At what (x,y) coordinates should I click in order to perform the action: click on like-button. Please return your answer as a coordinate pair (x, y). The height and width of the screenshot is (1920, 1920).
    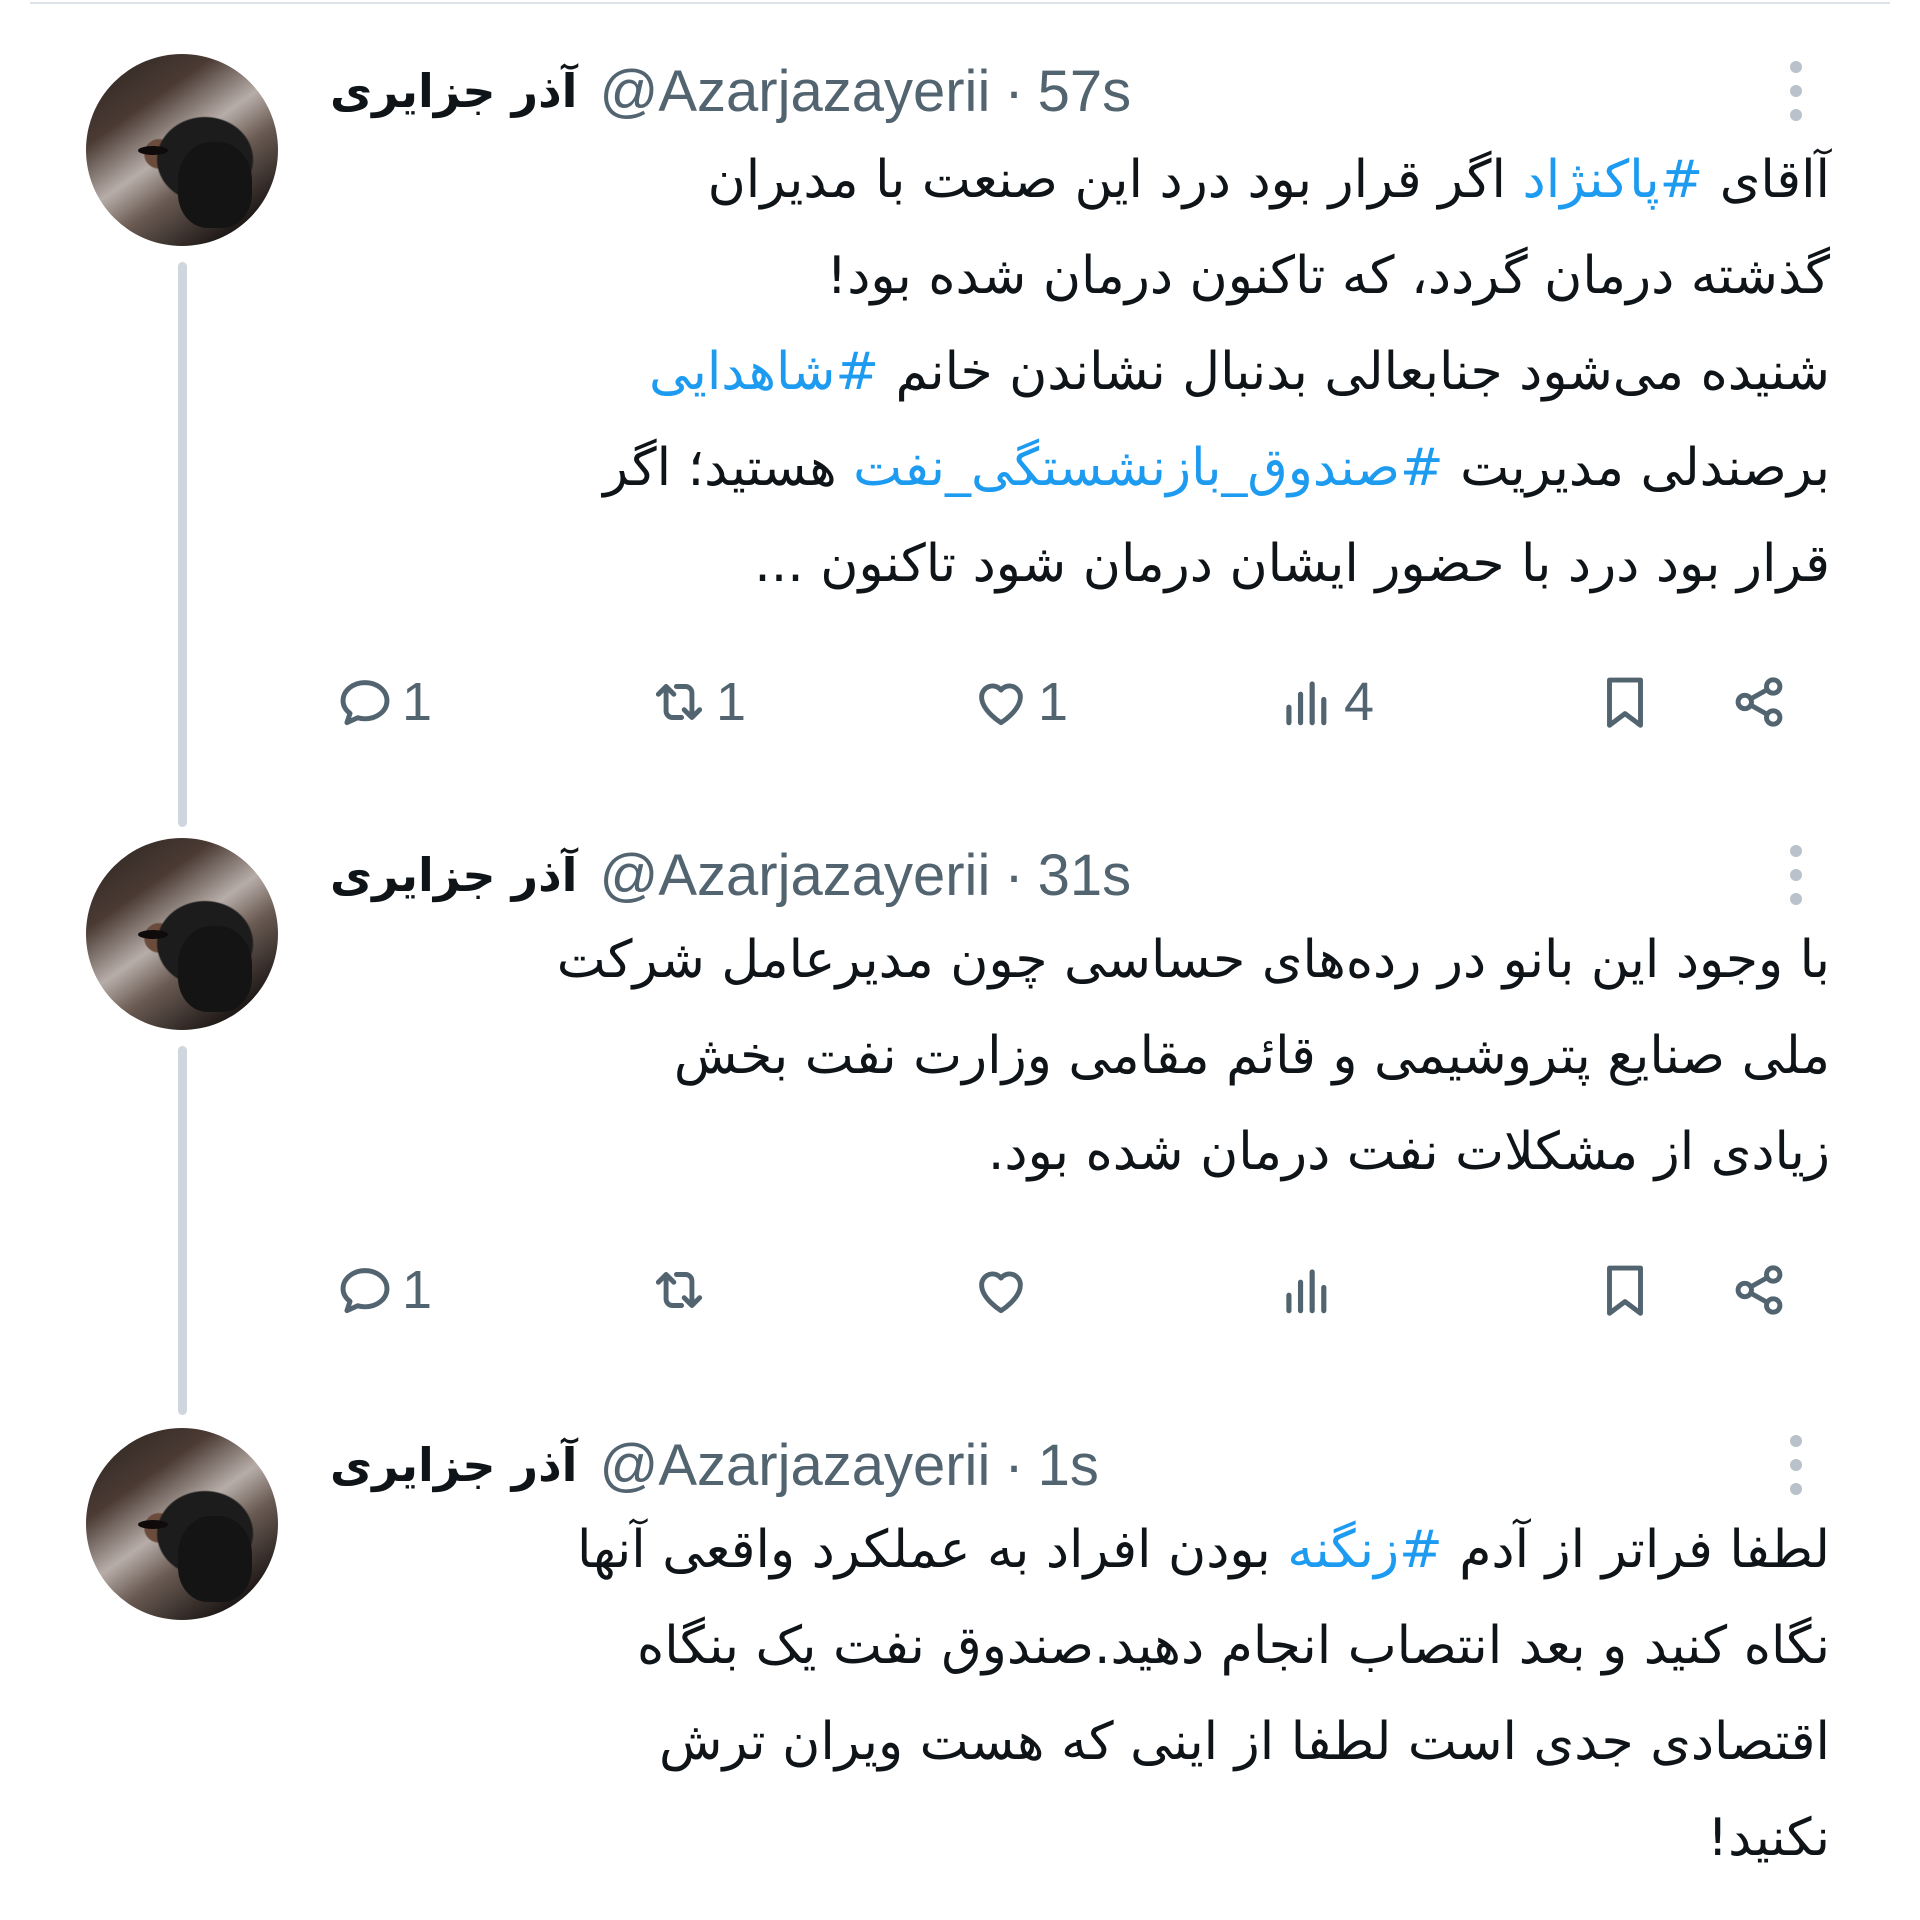
    Looking at the image, I should click on (1004, 1290).